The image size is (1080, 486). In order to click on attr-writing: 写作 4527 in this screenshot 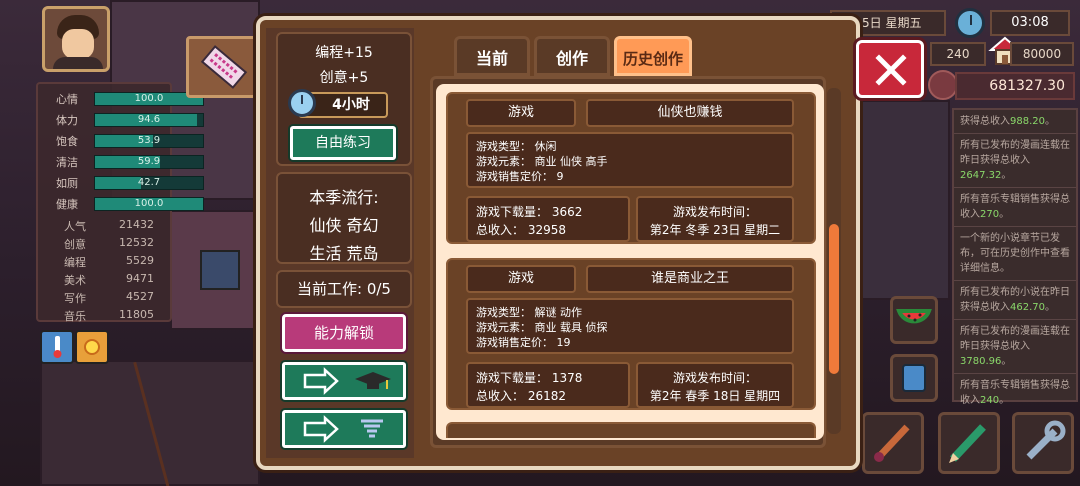, I will do `click(109, 297)`.